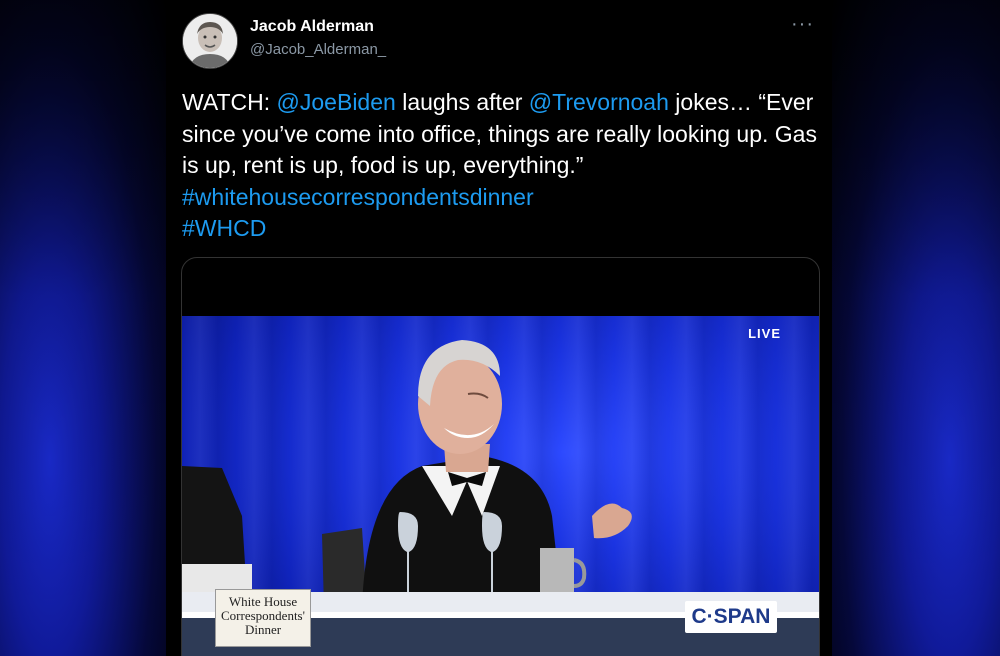  I want to click on event-logo-line: White House, so click(263, 601).